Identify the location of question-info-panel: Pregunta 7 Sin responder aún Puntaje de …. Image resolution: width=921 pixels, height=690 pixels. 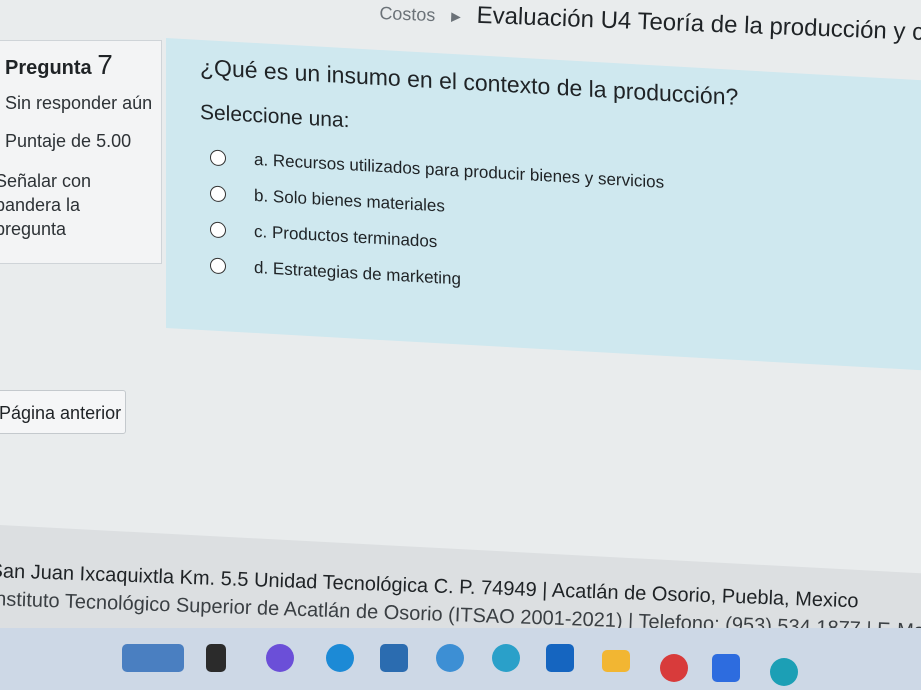
(81, 152).